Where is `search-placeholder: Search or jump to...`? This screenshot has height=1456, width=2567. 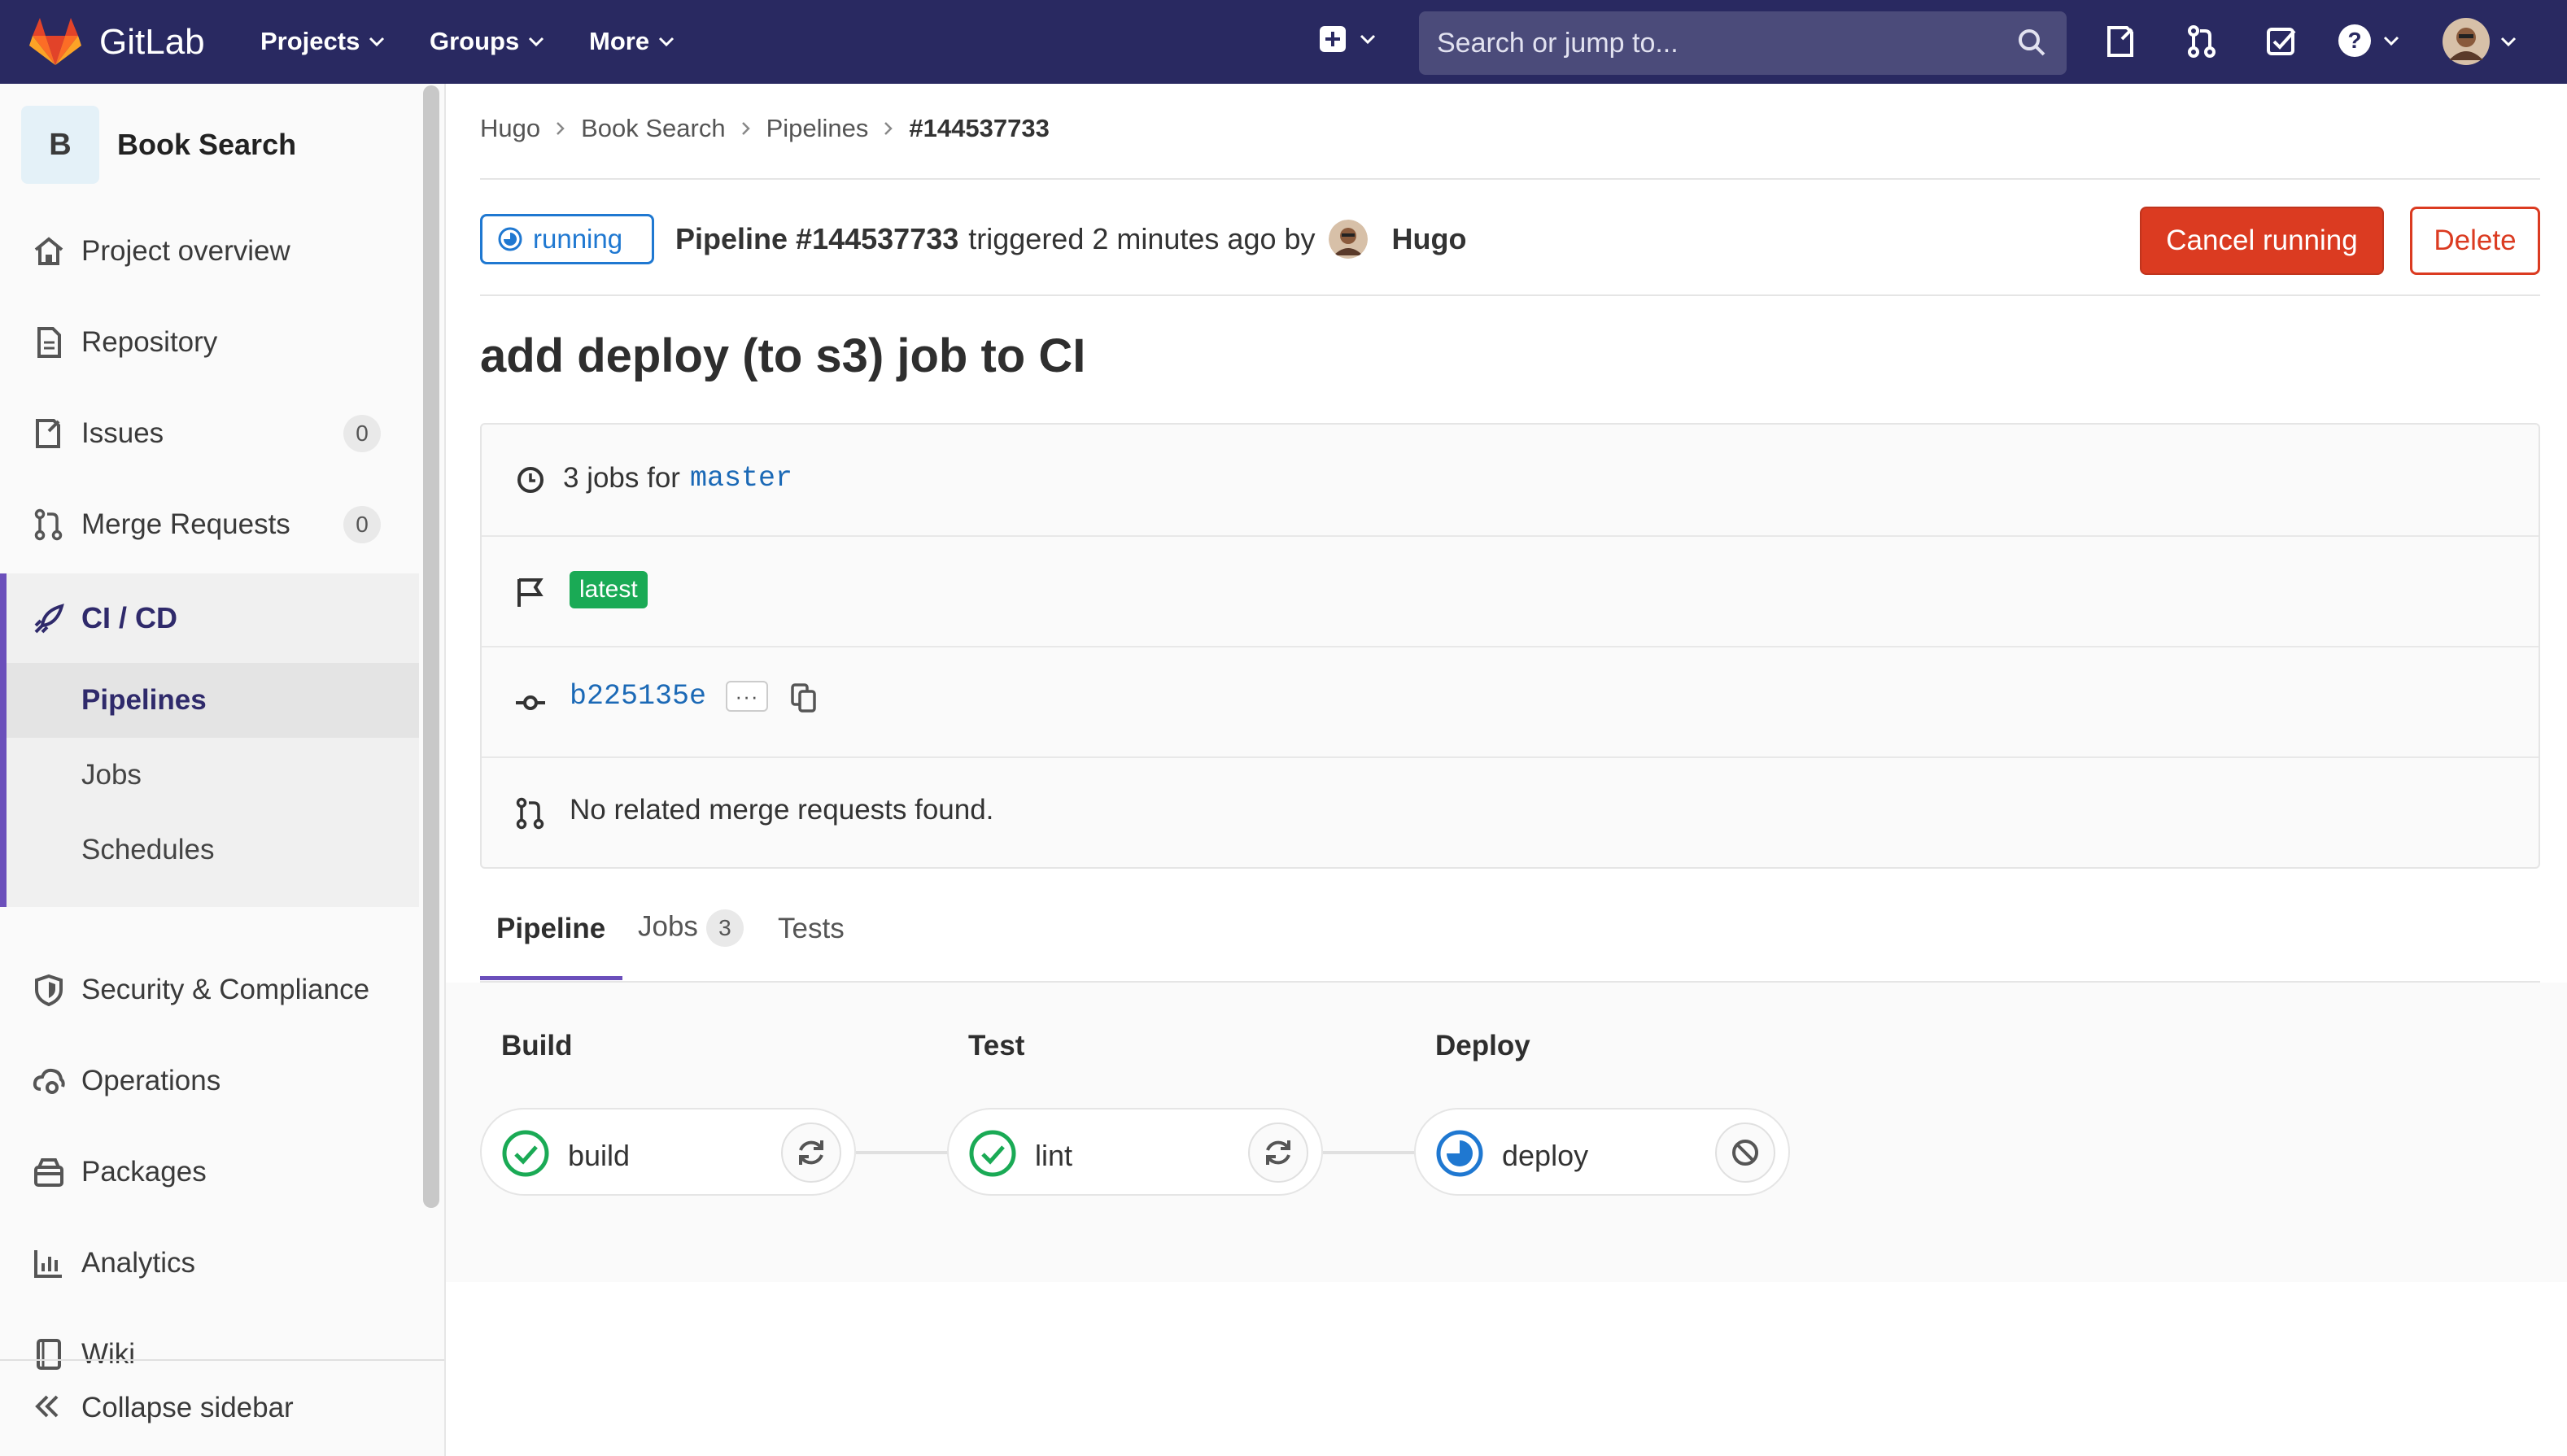
search-placeholder: Search or jump to... is located at coordinates (1558, 44).